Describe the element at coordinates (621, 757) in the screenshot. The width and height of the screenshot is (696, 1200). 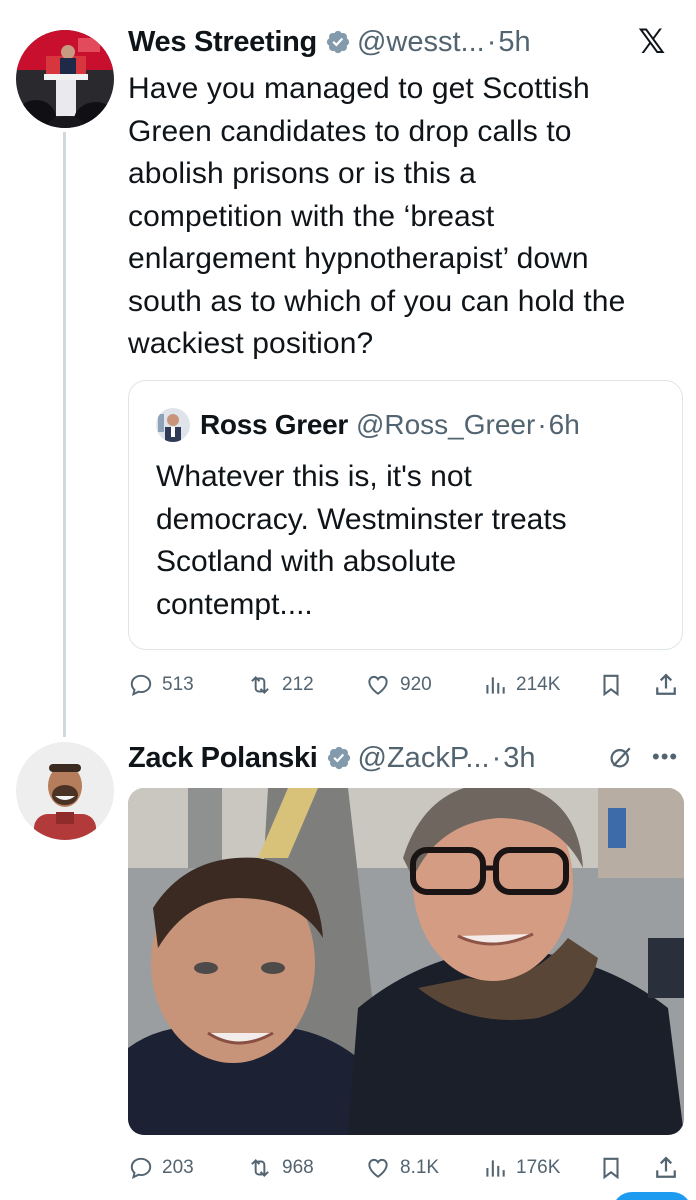
I see `grok-icon` at that location.